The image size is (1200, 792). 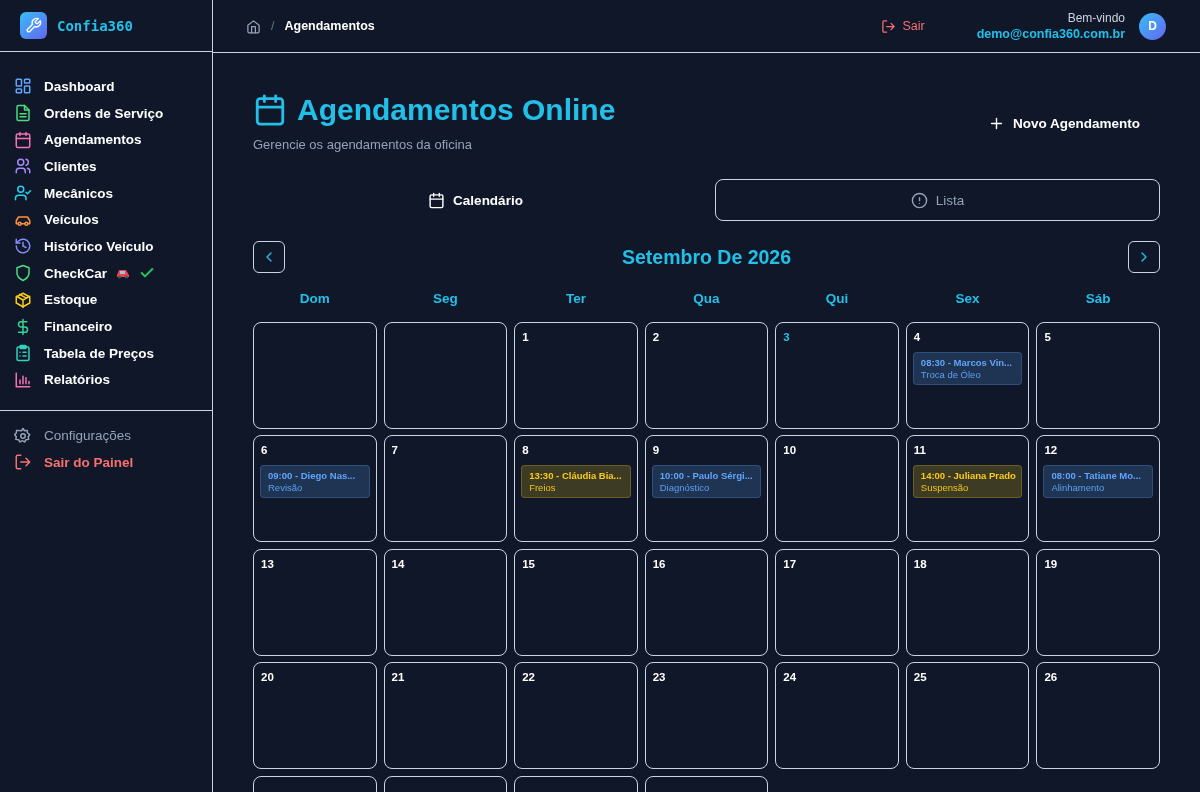 I want to click on day-number: 26, so click(x=1051, y=677).